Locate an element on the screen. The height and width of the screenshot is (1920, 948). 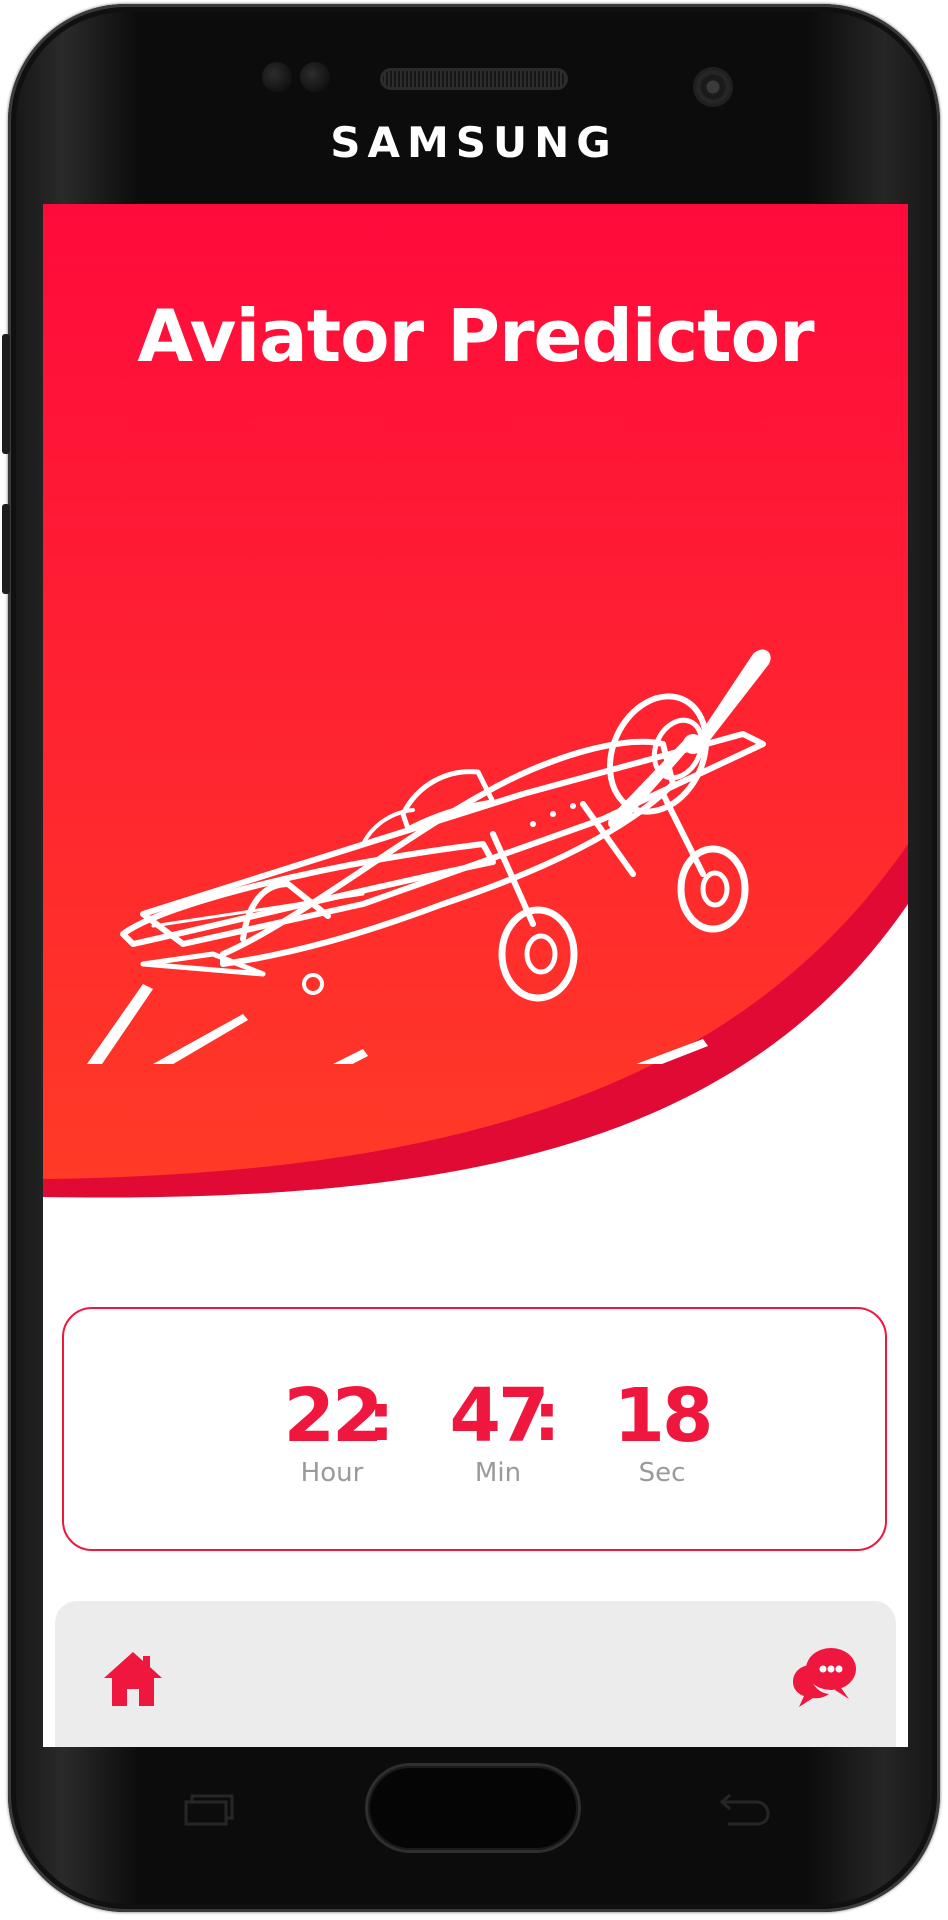
timer-seconds: 18 Sec is located at coordinates (662, 1432).